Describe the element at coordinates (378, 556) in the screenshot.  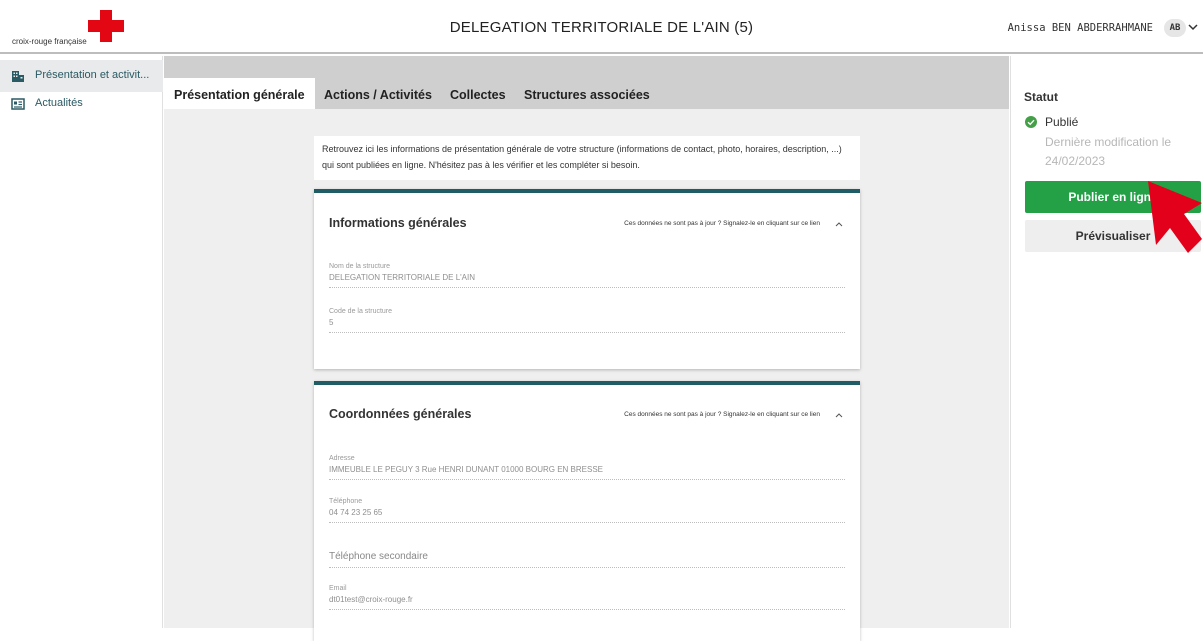
I see `field-placeholder: Téléphone secondaire` at that location.